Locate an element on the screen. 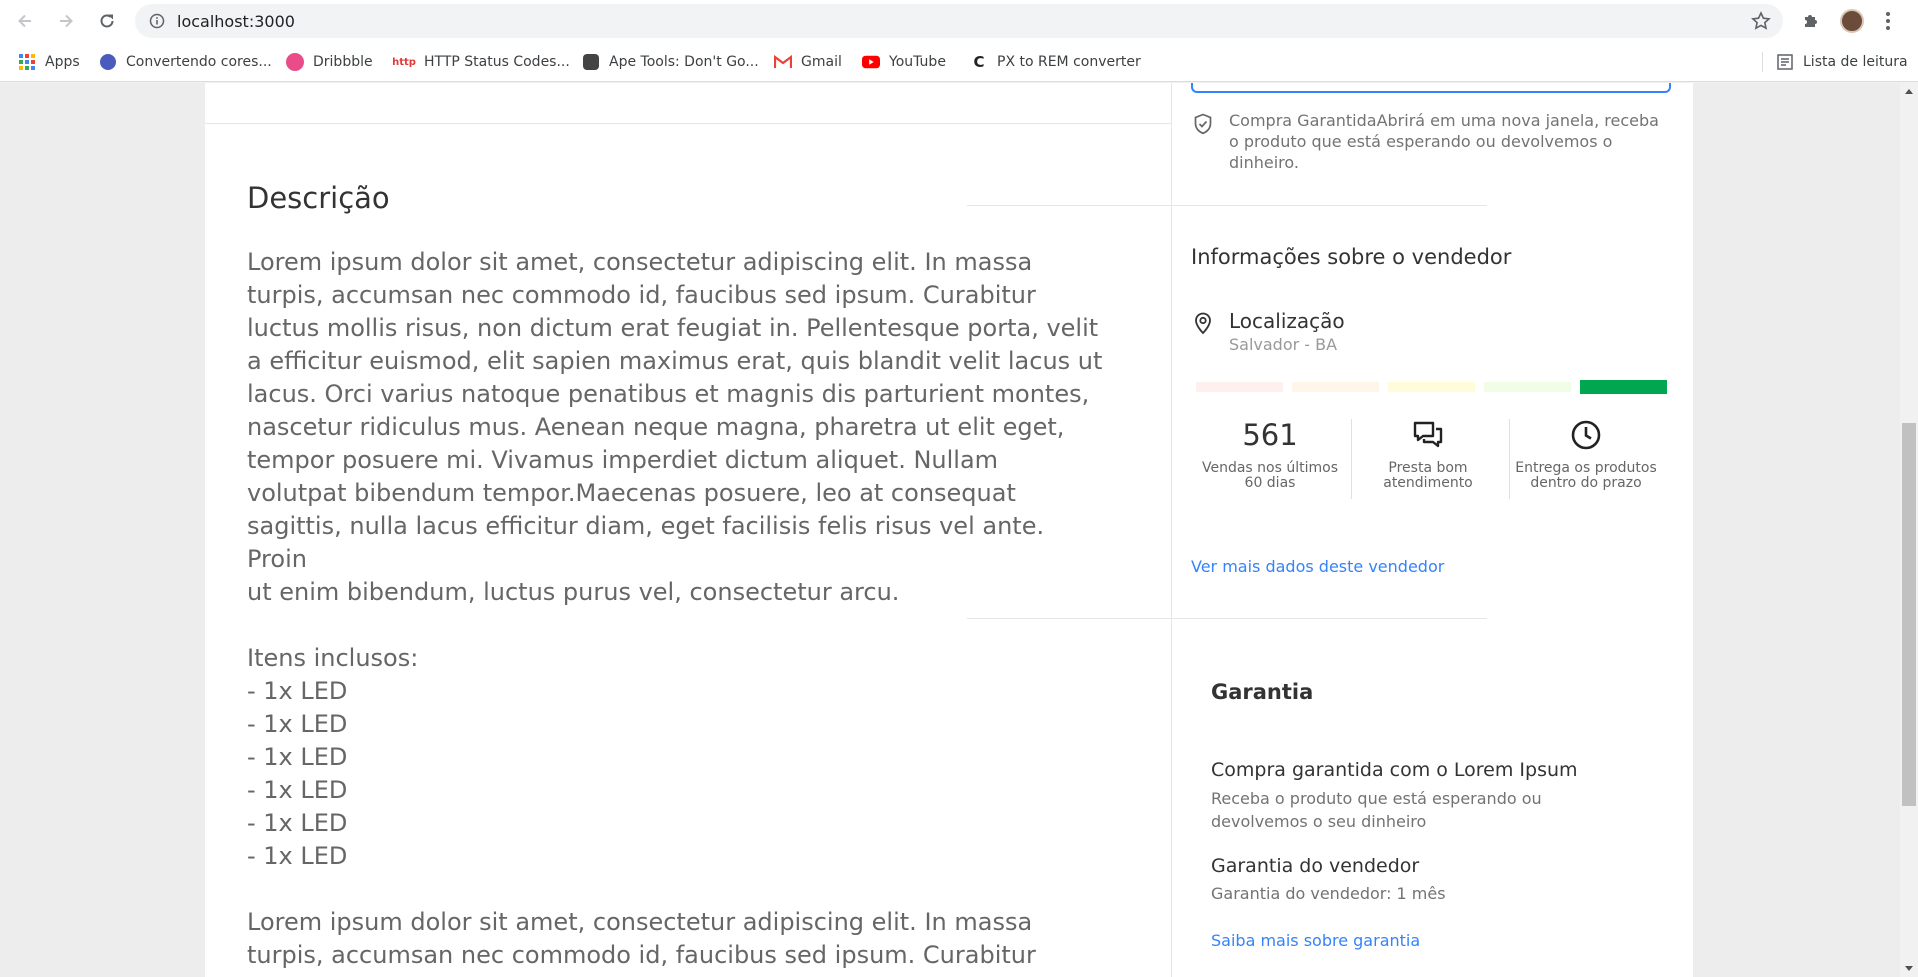 This screenshot has width=1918, height=977. http-icon: http is located at coordinates (404, 62).